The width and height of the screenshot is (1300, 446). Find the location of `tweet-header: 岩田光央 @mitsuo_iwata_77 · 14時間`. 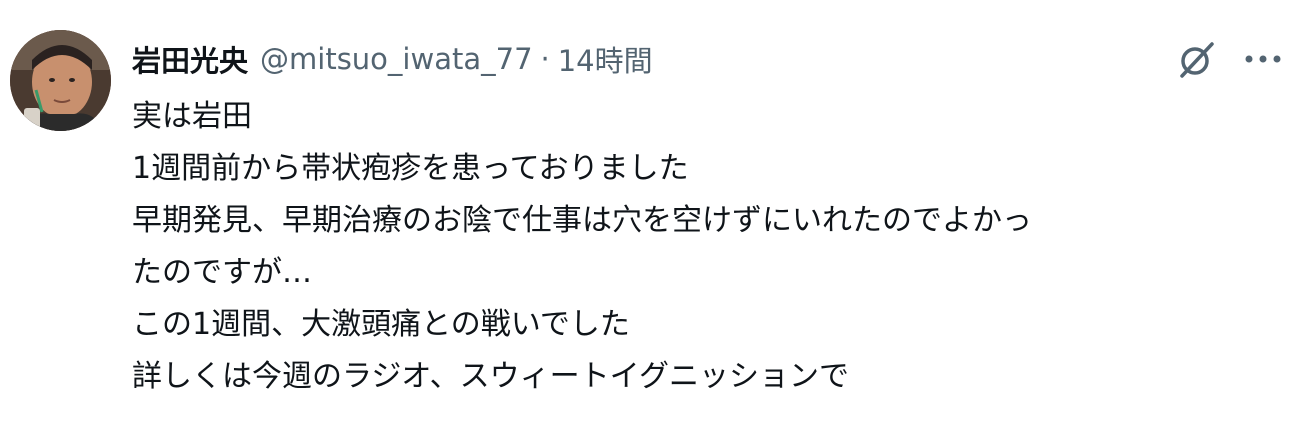

tweet-header: 岩田光央 @mitsuo_iwata_77 · 14時間 is located at coordinates (392, 59).